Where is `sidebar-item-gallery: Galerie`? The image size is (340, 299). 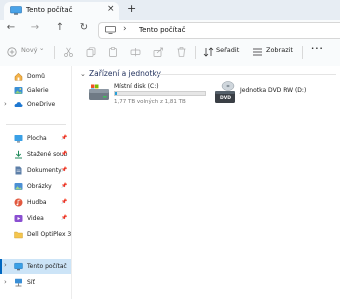
sidebar-item-gallery: Galerie is located at coordinates (35, 91).